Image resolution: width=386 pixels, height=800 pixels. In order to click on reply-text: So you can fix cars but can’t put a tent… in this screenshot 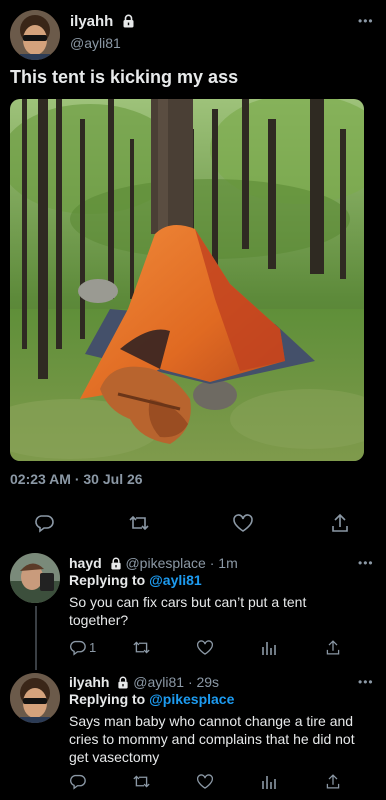, I will do `click(188, 611)`.